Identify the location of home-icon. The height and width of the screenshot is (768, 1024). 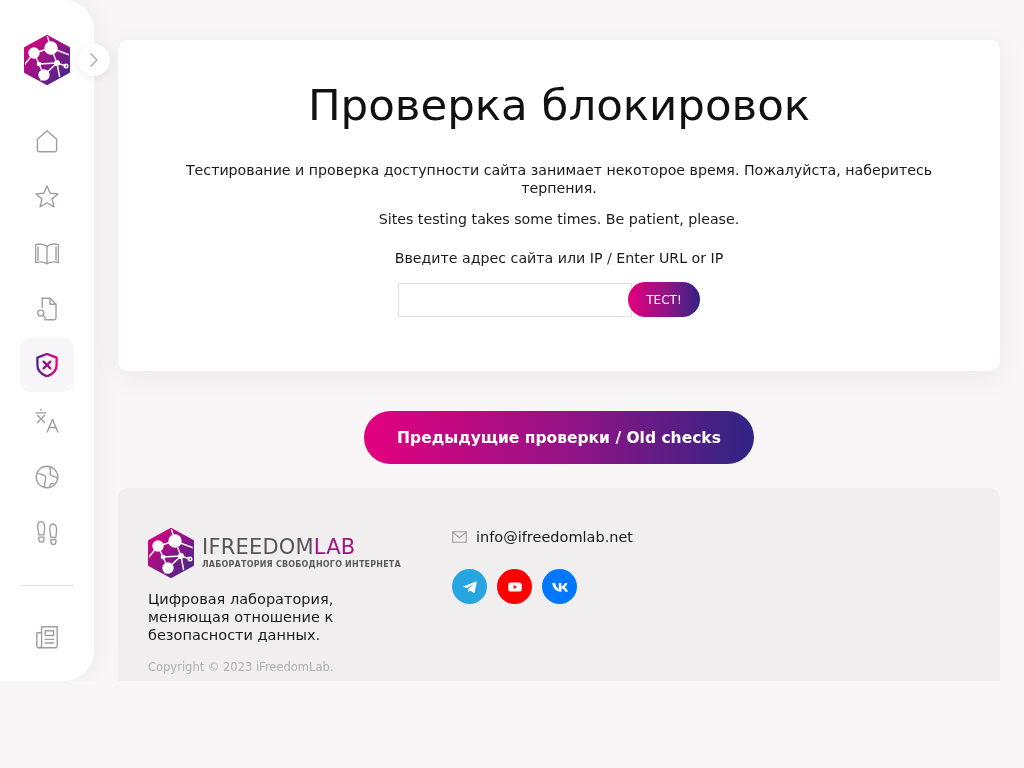
(47, 141).